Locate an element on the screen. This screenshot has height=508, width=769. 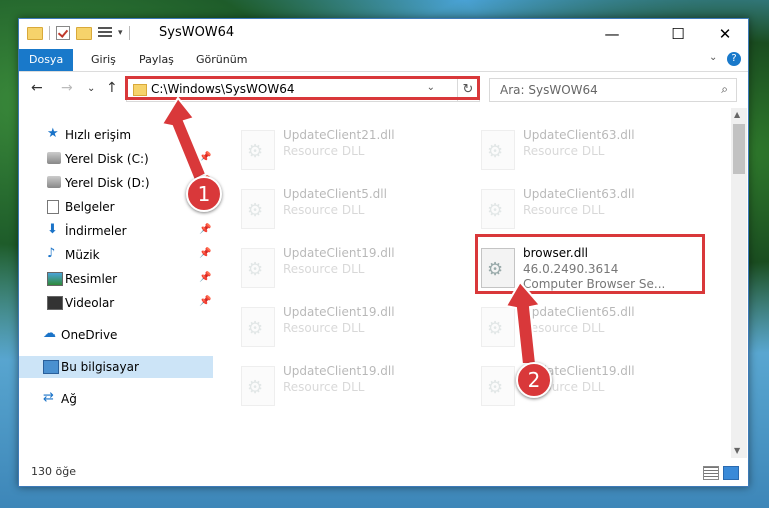
step-1-badge: 1 is located at coordinates (204, 194).